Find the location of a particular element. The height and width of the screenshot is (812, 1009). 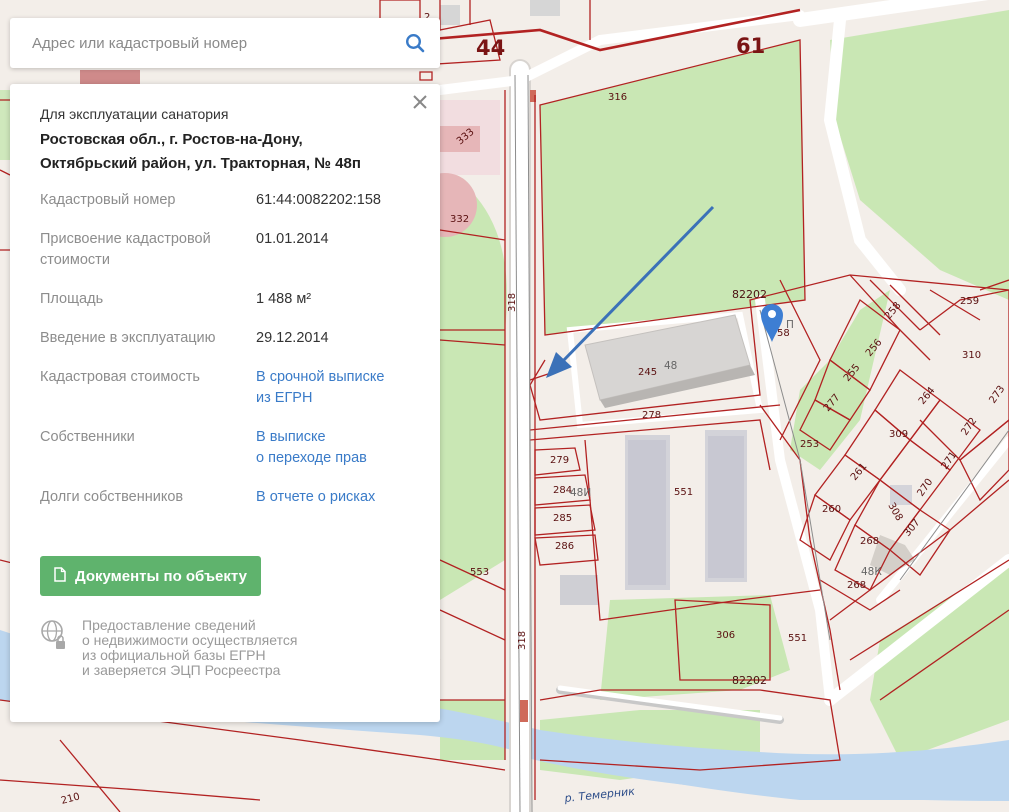

search-bar is located at coordinates (225, 43).